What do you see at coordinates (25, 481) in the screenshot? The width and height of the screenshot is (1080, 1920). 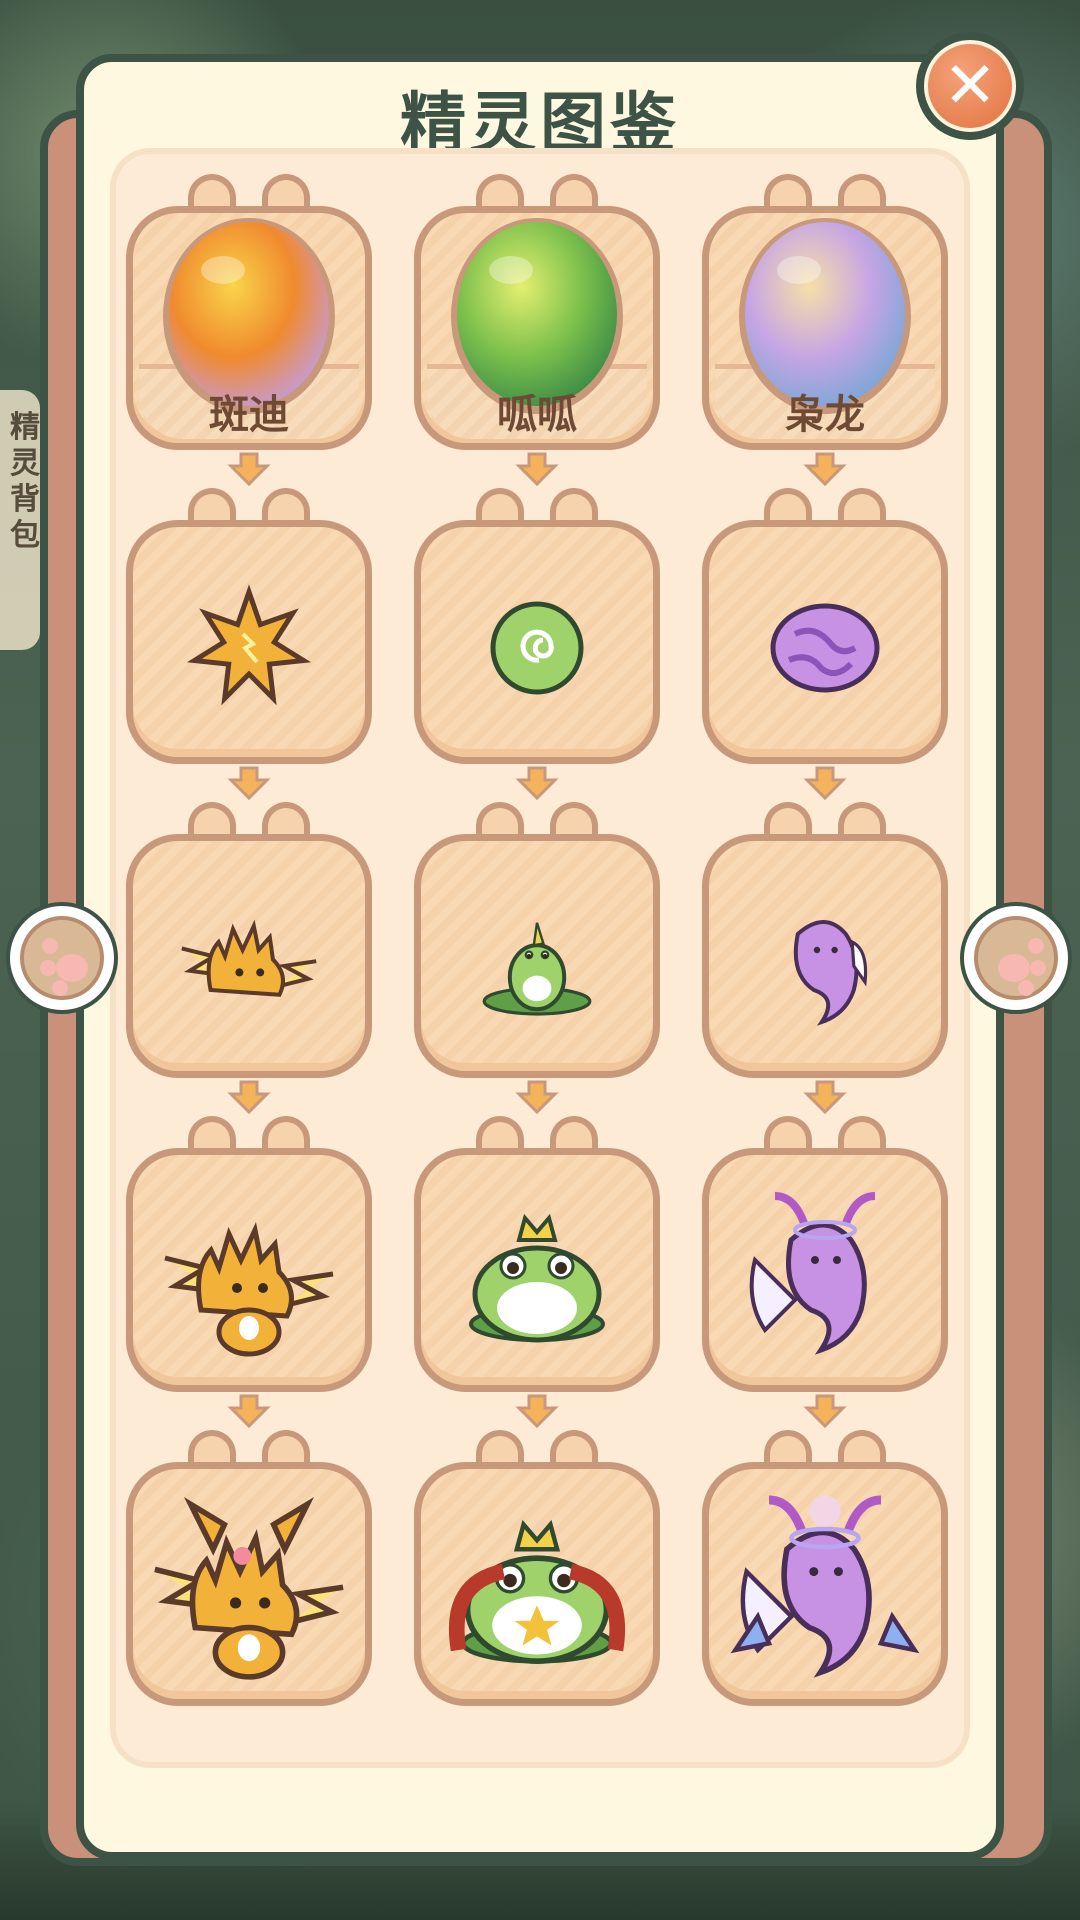 I see `side-tab-label: 精灵背包` at bounding box center [25, 481].